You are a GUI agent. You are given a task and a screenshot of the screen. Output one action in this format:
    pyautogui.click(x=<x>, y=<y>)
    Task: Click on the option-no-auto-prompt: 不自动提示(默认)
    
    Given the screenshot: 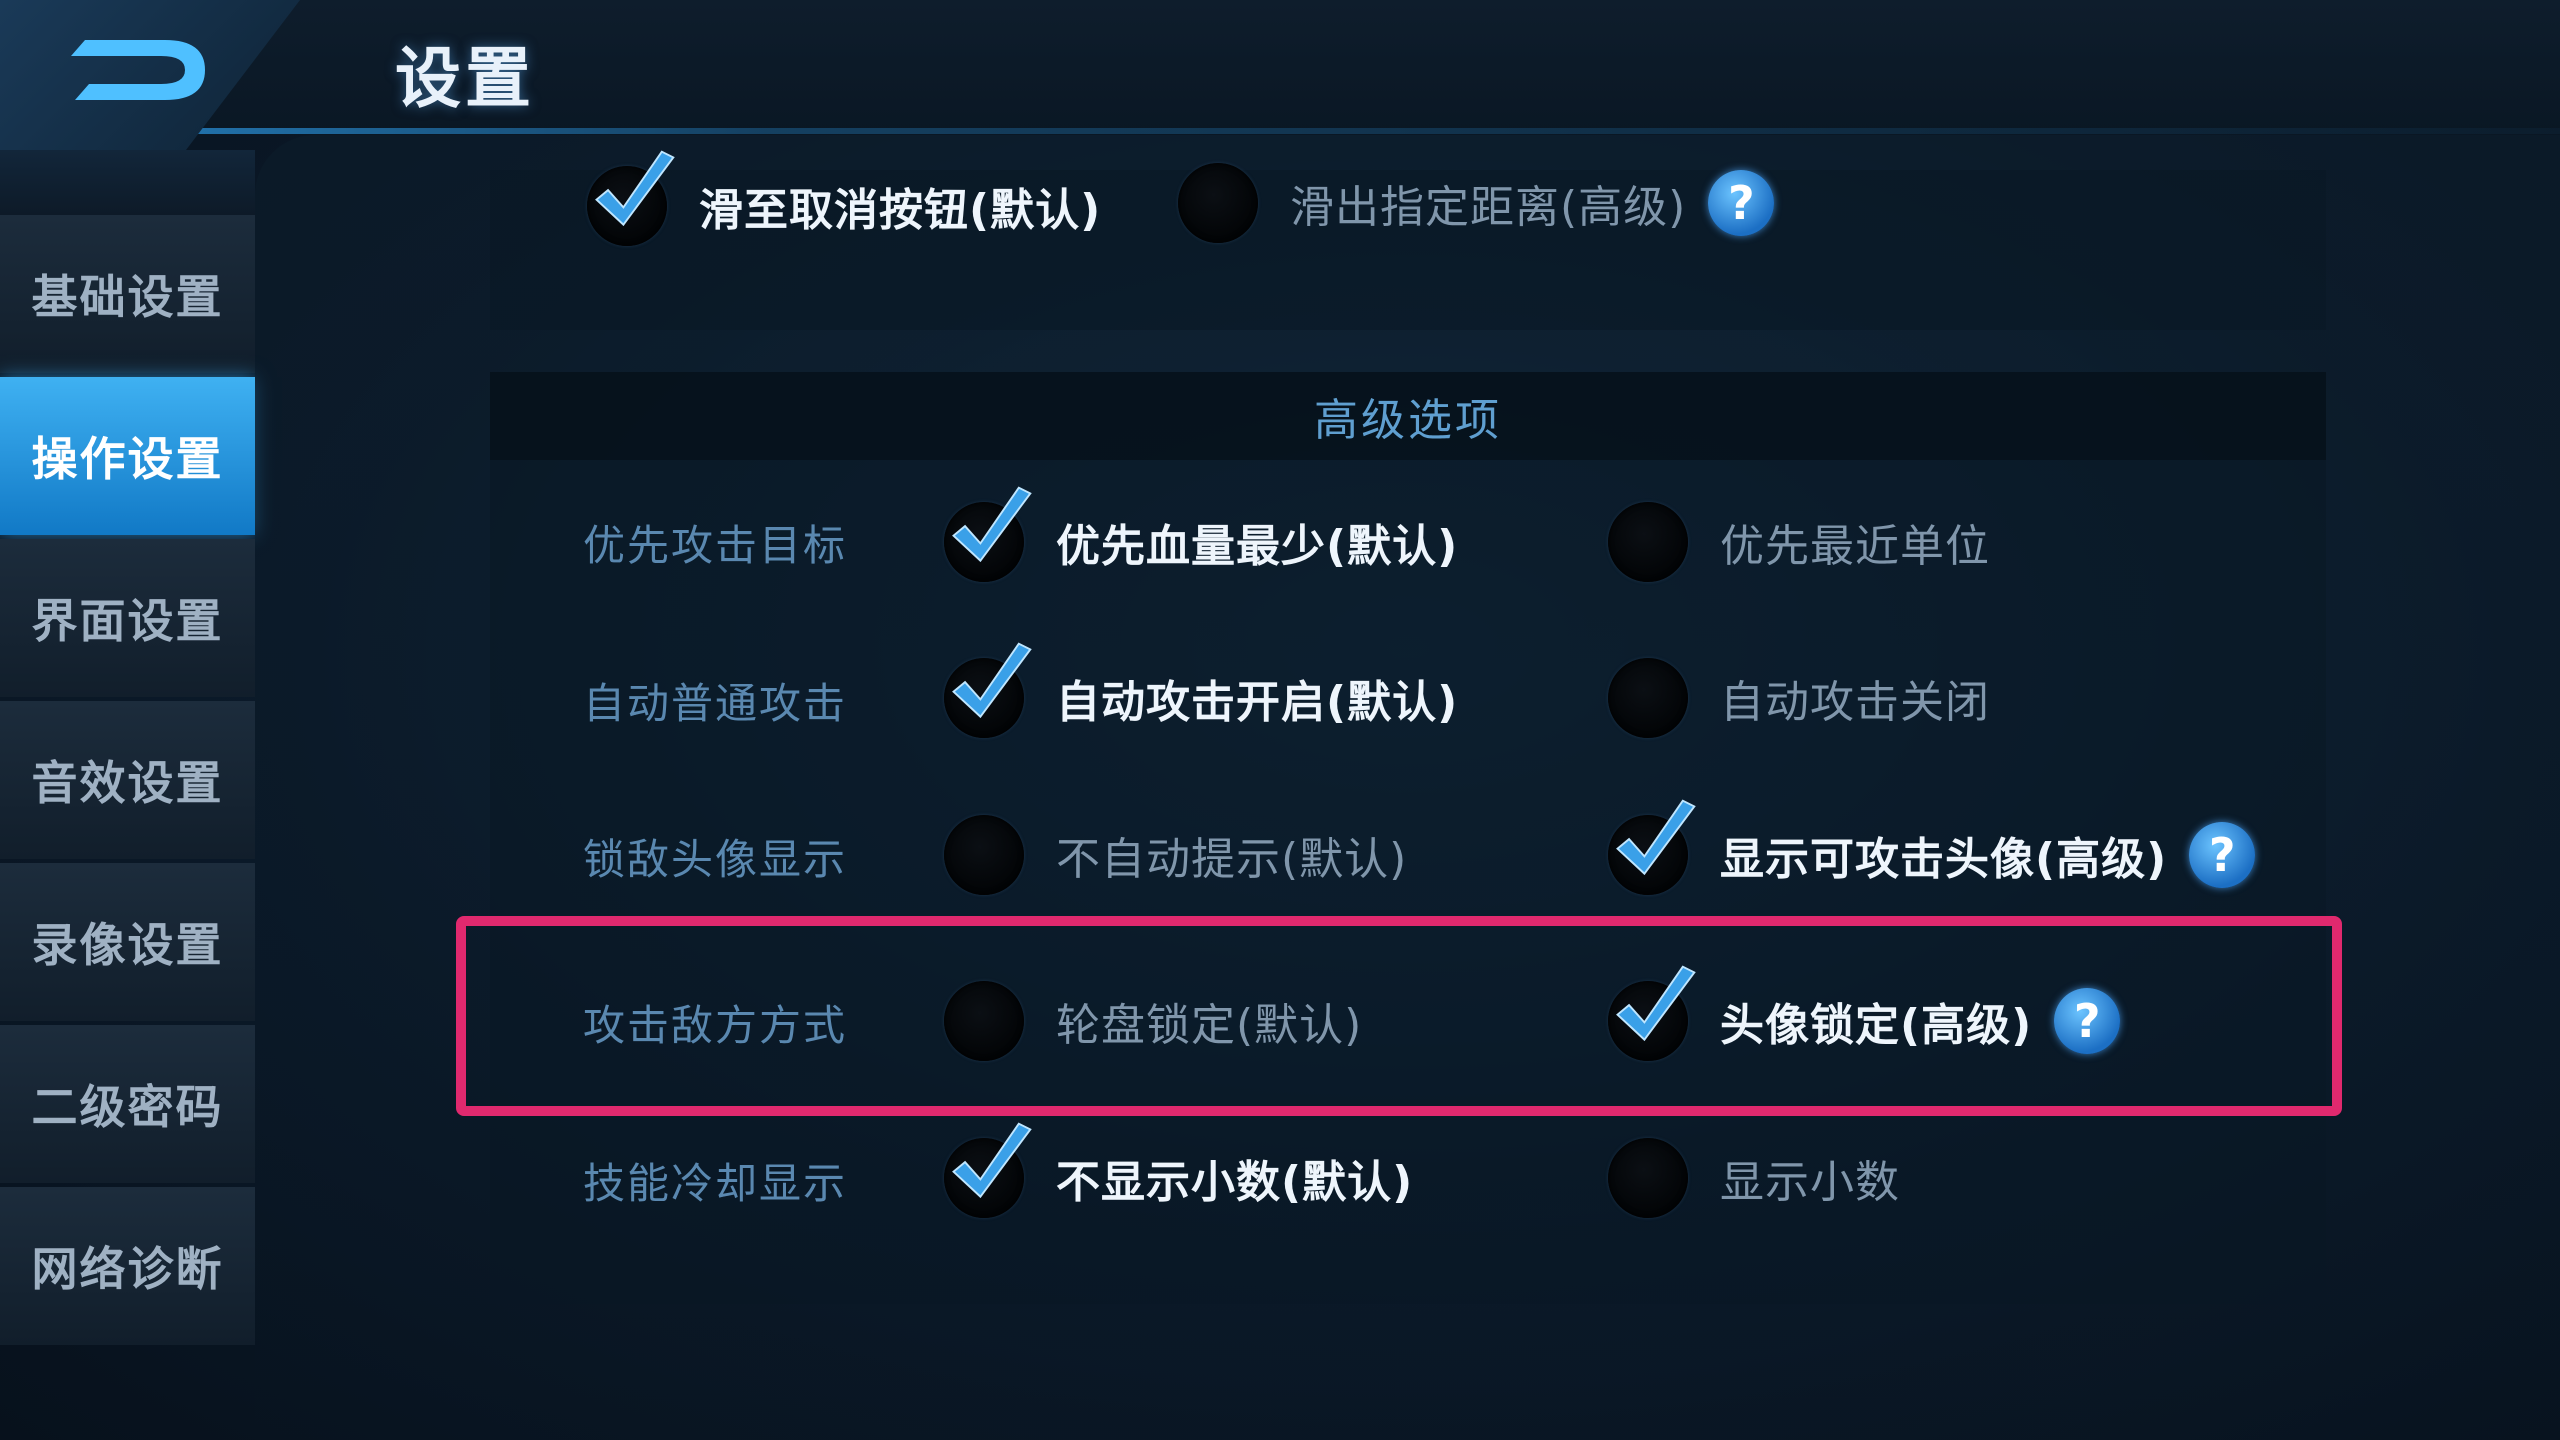 What is the action you would take?
    pyautogui.click(x=1175, y=855)
    